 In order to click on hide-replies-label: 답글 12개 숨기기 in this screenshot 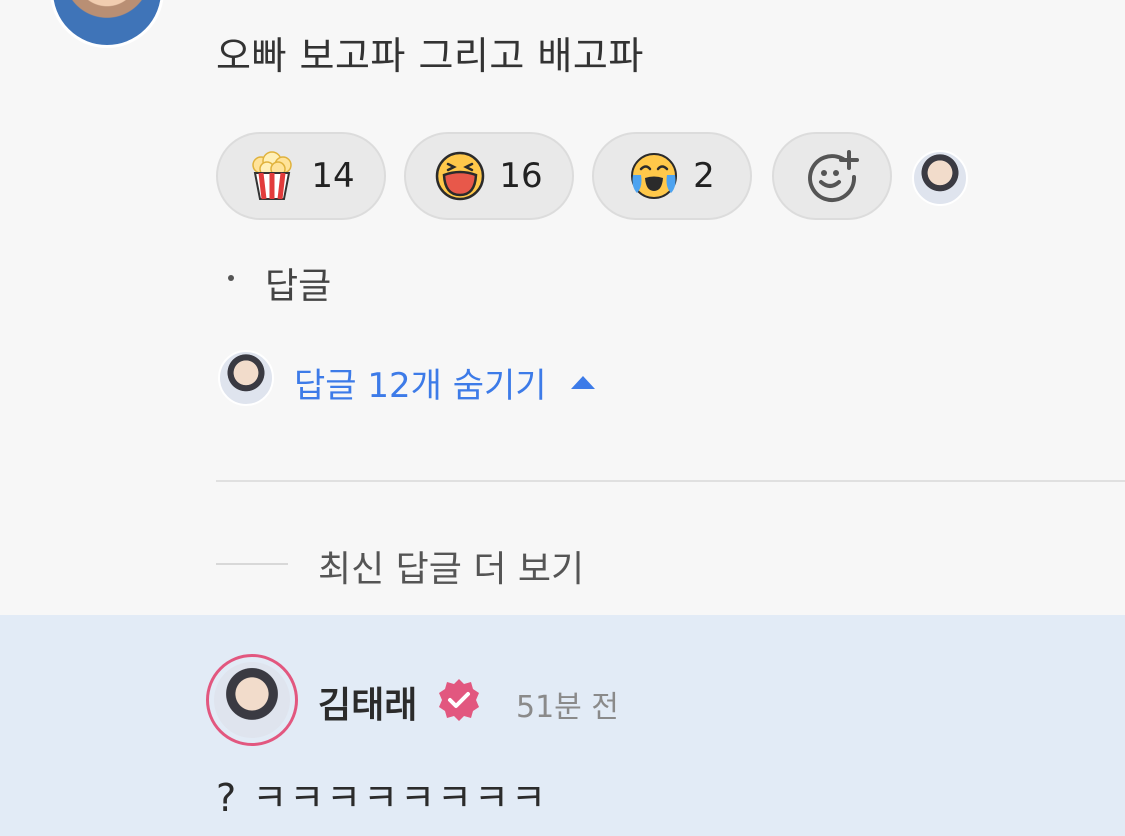, I will do `click(420, 386)`.